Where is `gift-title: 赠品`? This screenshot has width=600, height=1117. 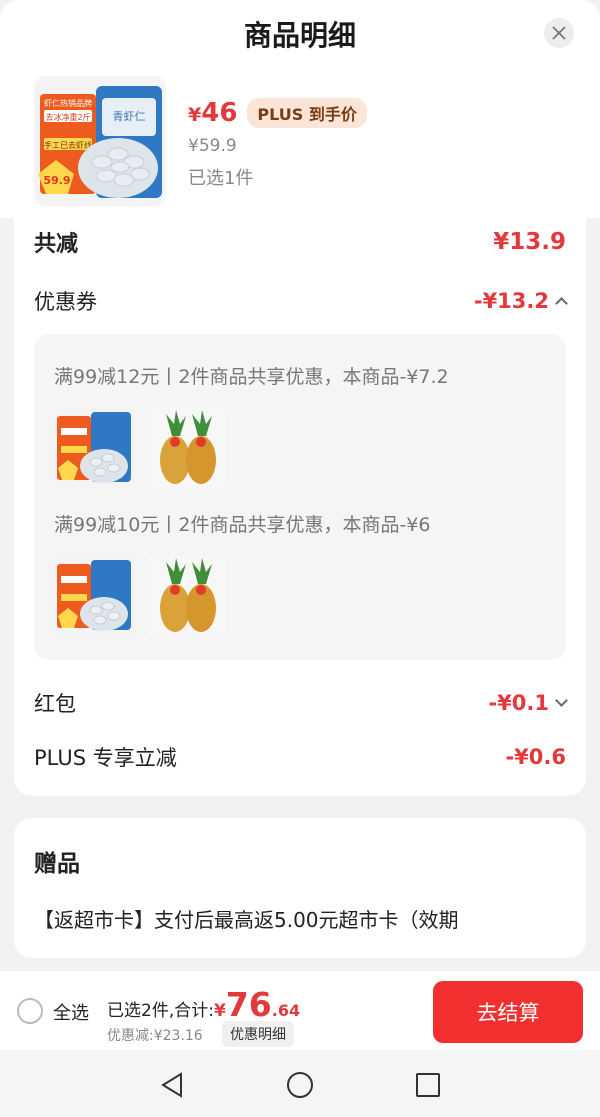 gift-title: 赠品 is located at coordinates (57, 864).